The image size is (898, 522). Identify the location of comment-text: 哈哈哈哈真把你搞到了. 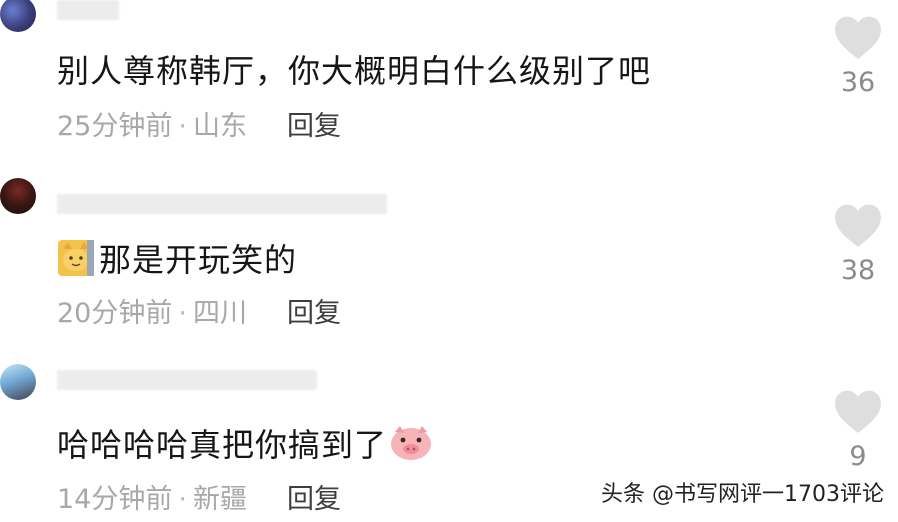
(245, 444).